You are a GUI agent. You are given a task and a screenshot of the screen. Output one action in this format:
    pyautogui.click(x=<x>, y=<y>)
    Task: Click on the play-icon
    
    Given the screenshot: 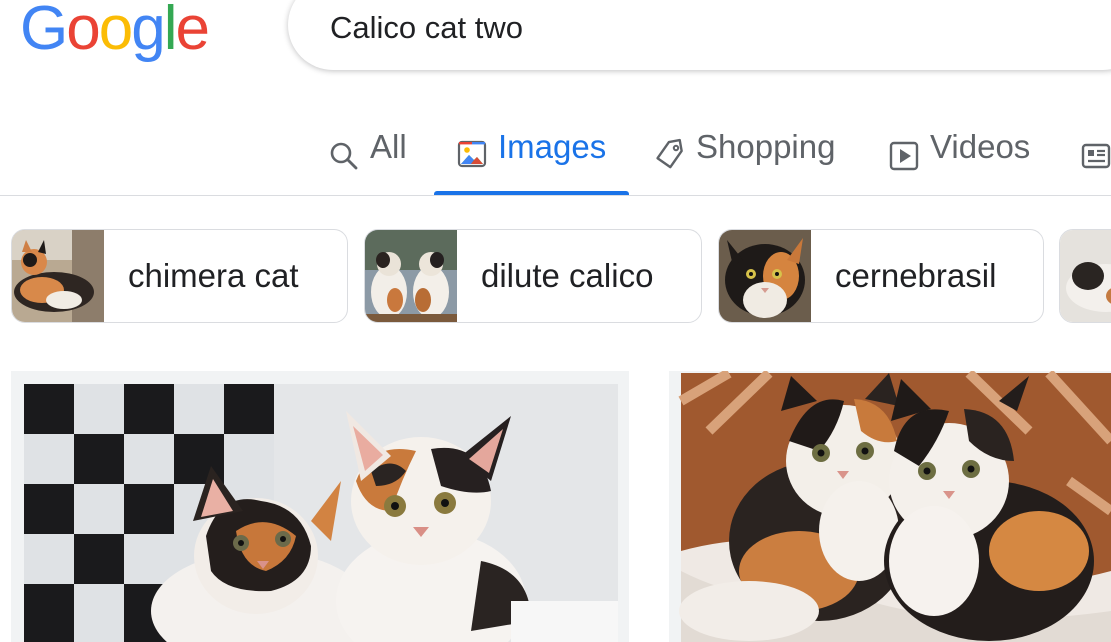 What is the action you would take?
    pyautogui.click(x=904, y=156)
    